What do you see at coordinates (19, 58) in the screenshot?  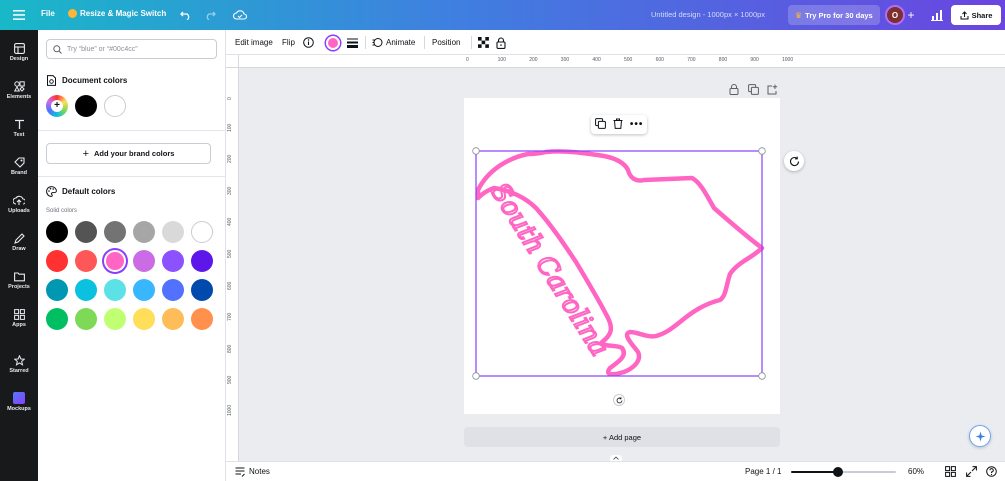 I see `sidebar-item-label: Design` at bounding box center [19, 58].